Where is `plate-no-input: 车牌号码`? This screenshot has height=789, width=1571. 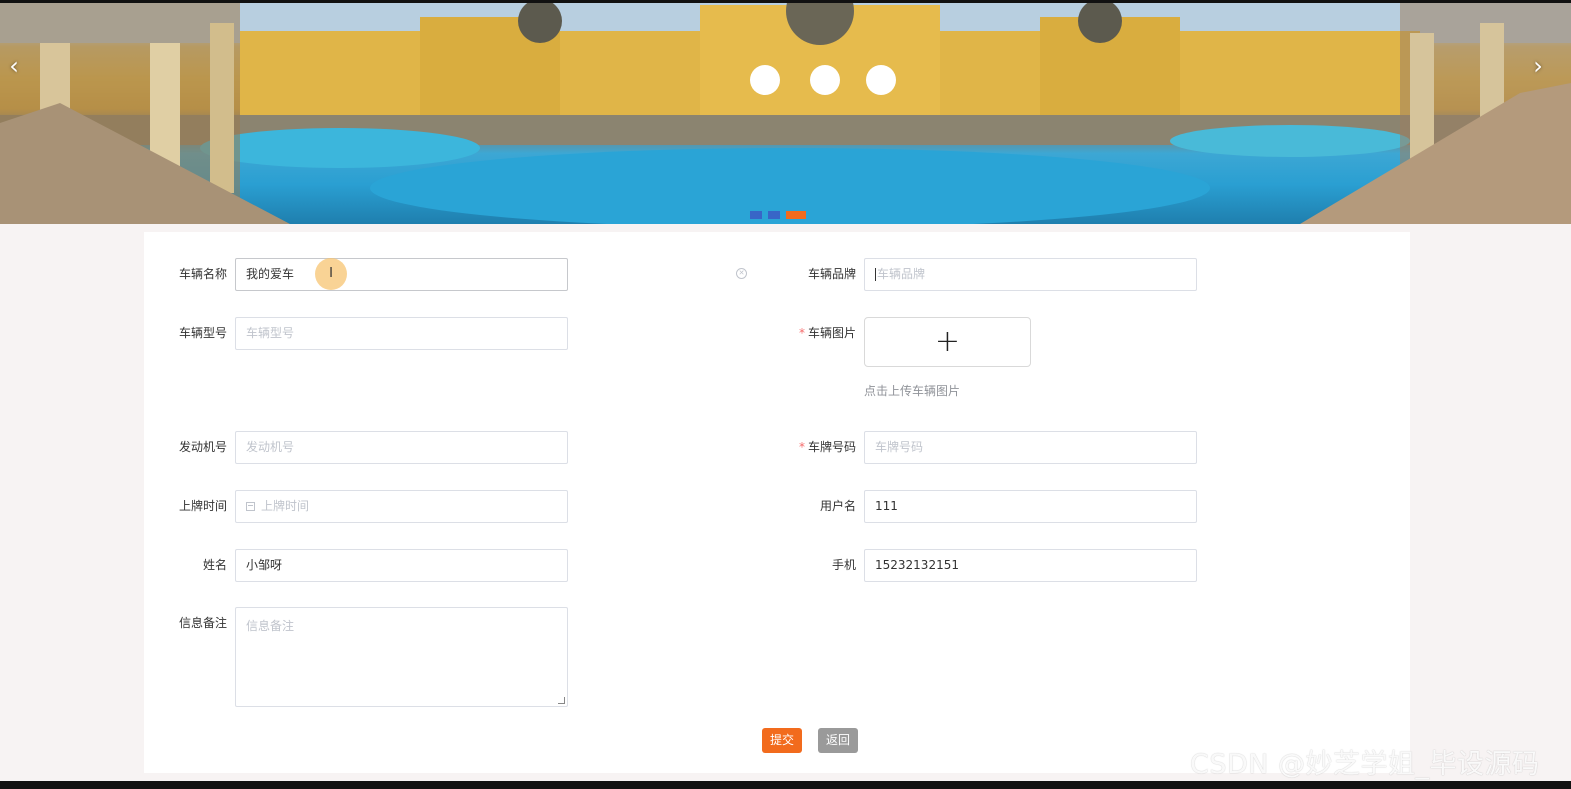 plate-no-input: 车牌号码 is located at coordinates (1030, 447).